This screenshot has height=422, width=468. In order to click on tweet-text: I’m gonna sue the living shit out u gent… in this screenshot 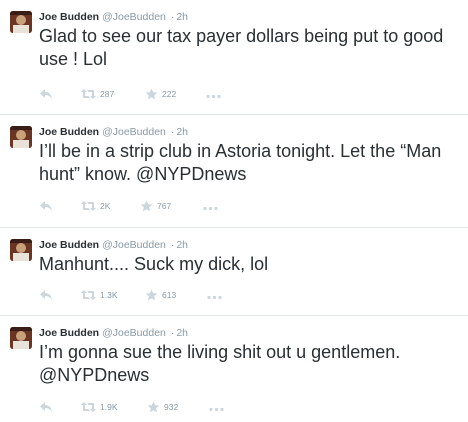, I will do `click(220, 363)`.